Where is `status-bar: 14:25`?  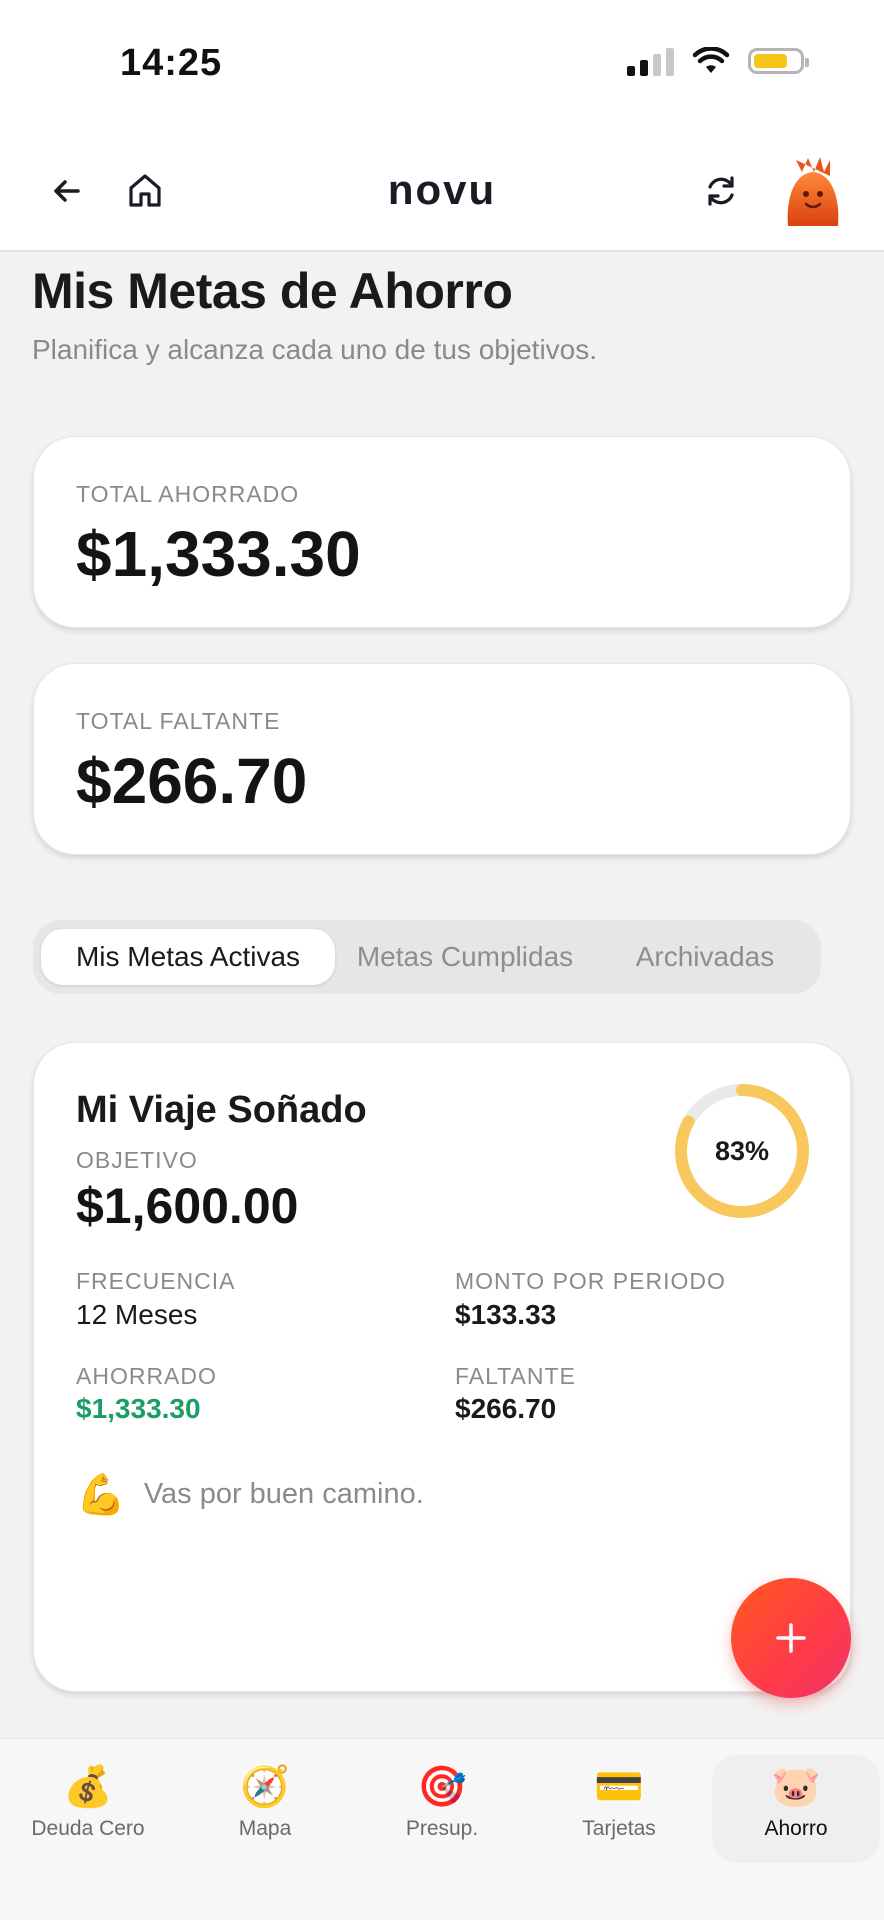 status-bar: 14:25 is located at coordinates (442, 65).